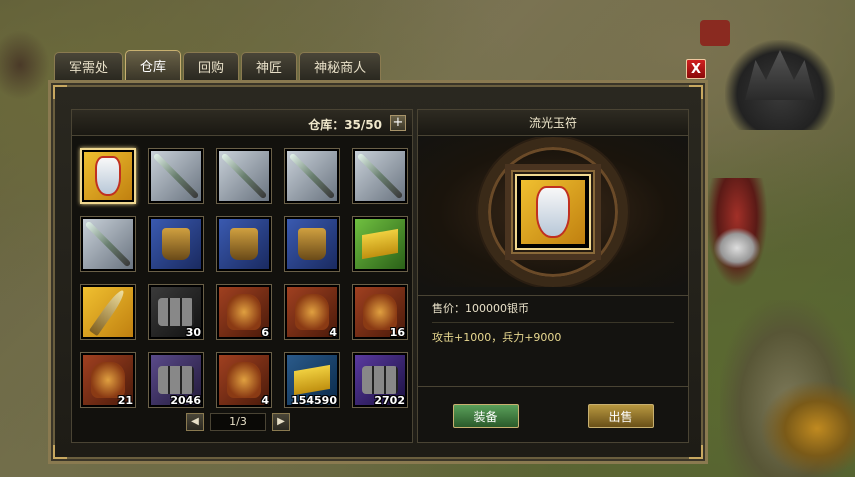 The image size is (855, 477). I want to click on item-info: 售价：100000银币 攻击+1000，兵力+9000, so click(553, 341).